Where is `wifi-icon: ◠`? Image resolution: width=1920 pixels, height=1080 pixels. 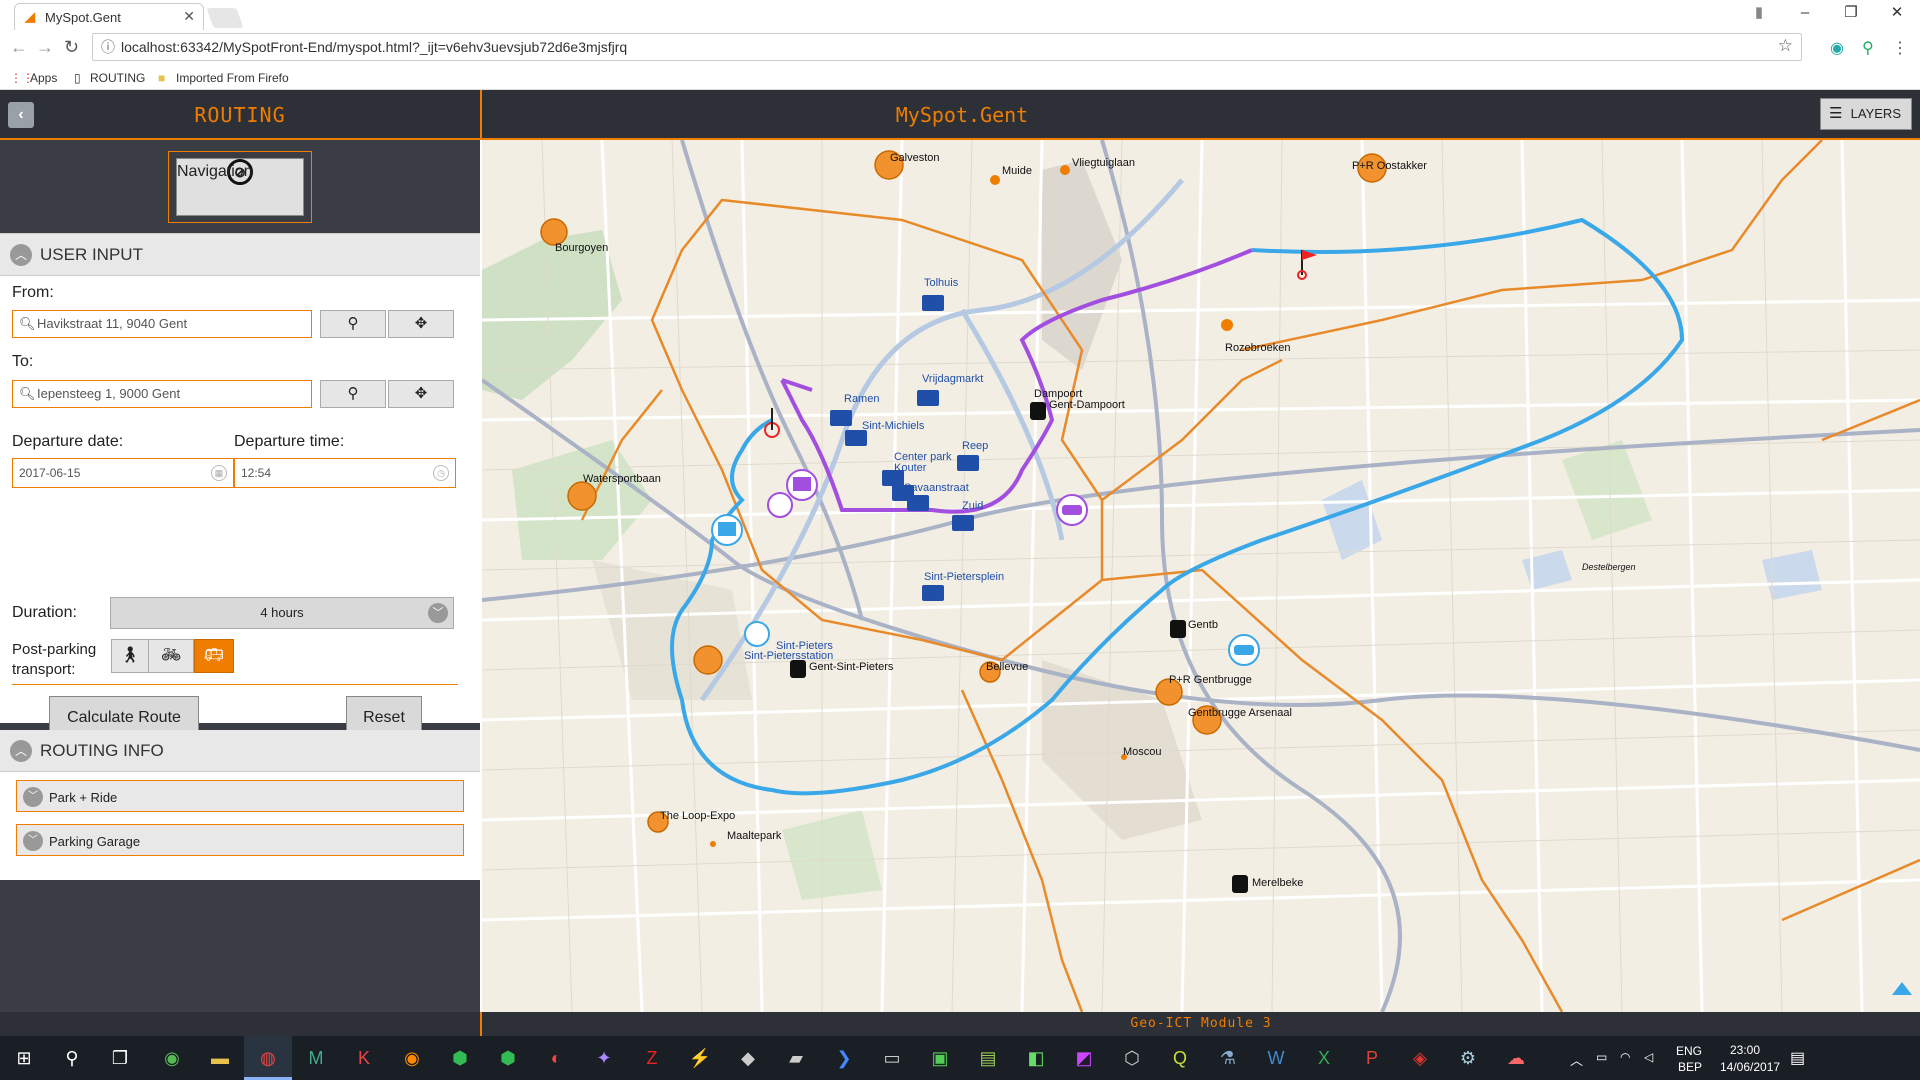
wifi-icon: ◠ is located at coordinates (1625, 1057).